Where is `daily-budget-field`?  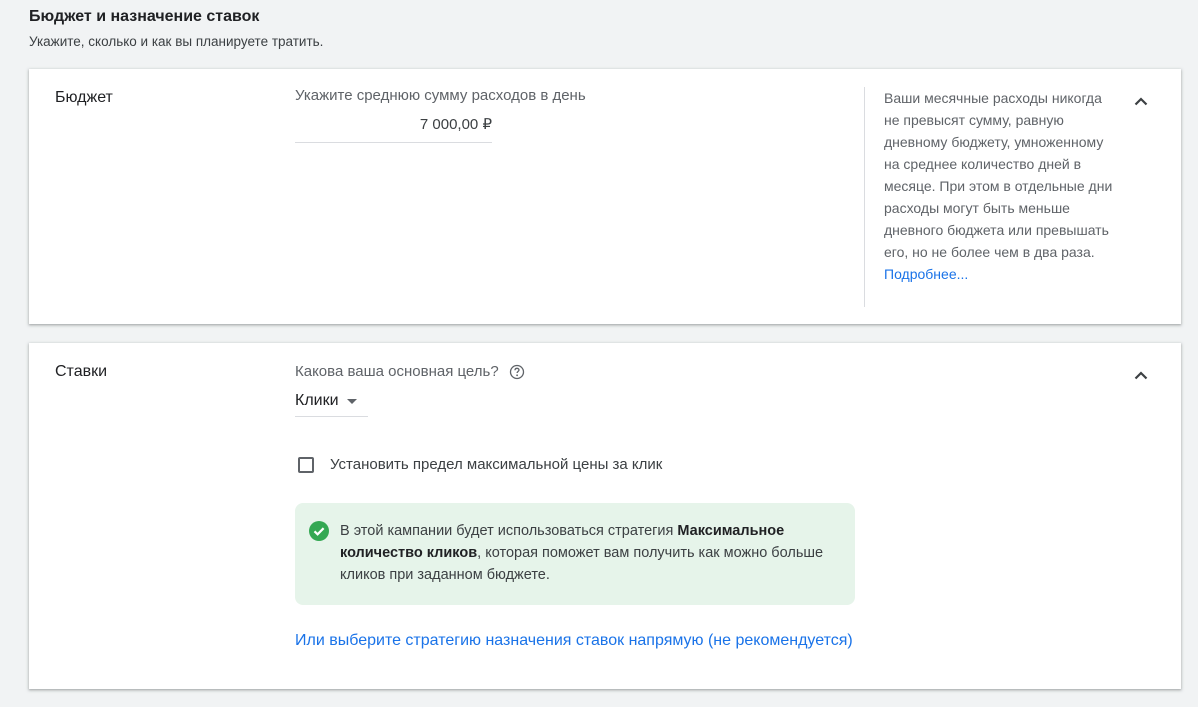 daily-budget-field is located at coordinates (395, 128).